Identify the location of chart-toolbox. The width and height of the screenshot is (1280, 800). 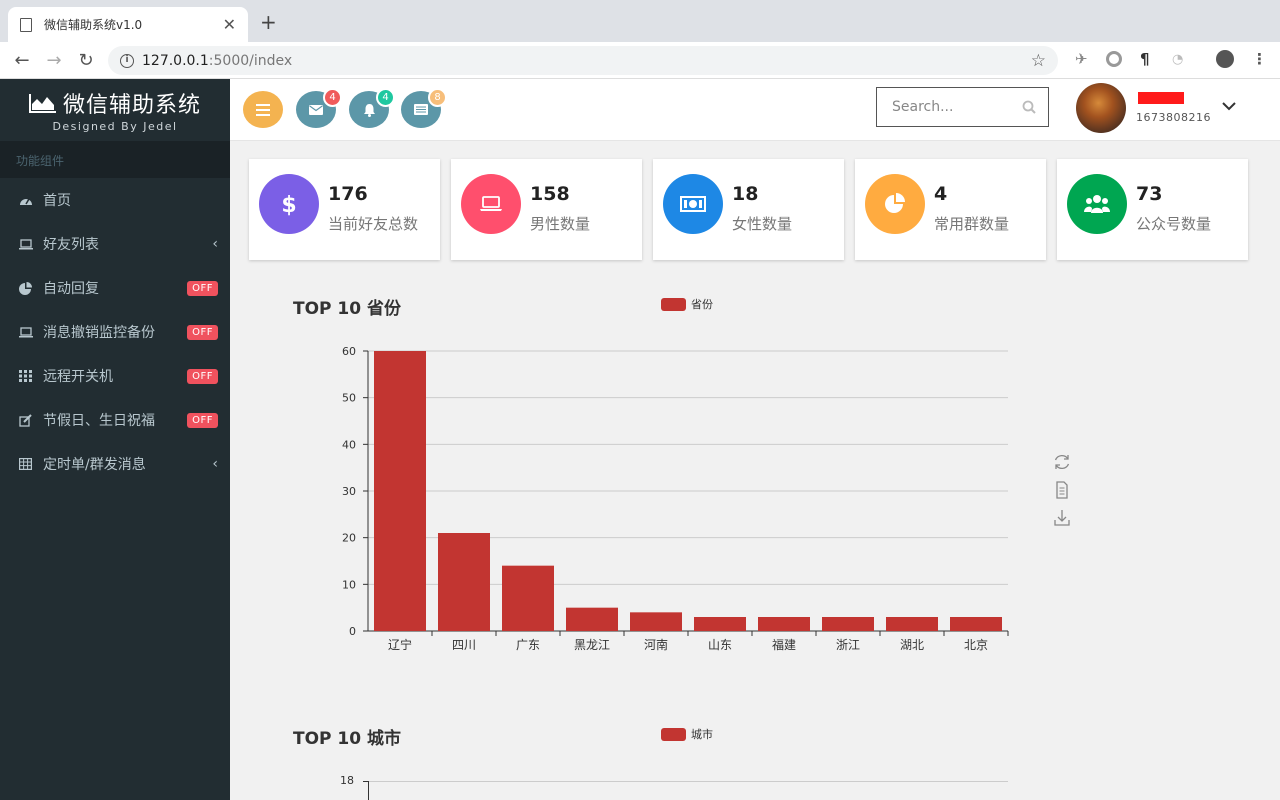
(1062, 490).